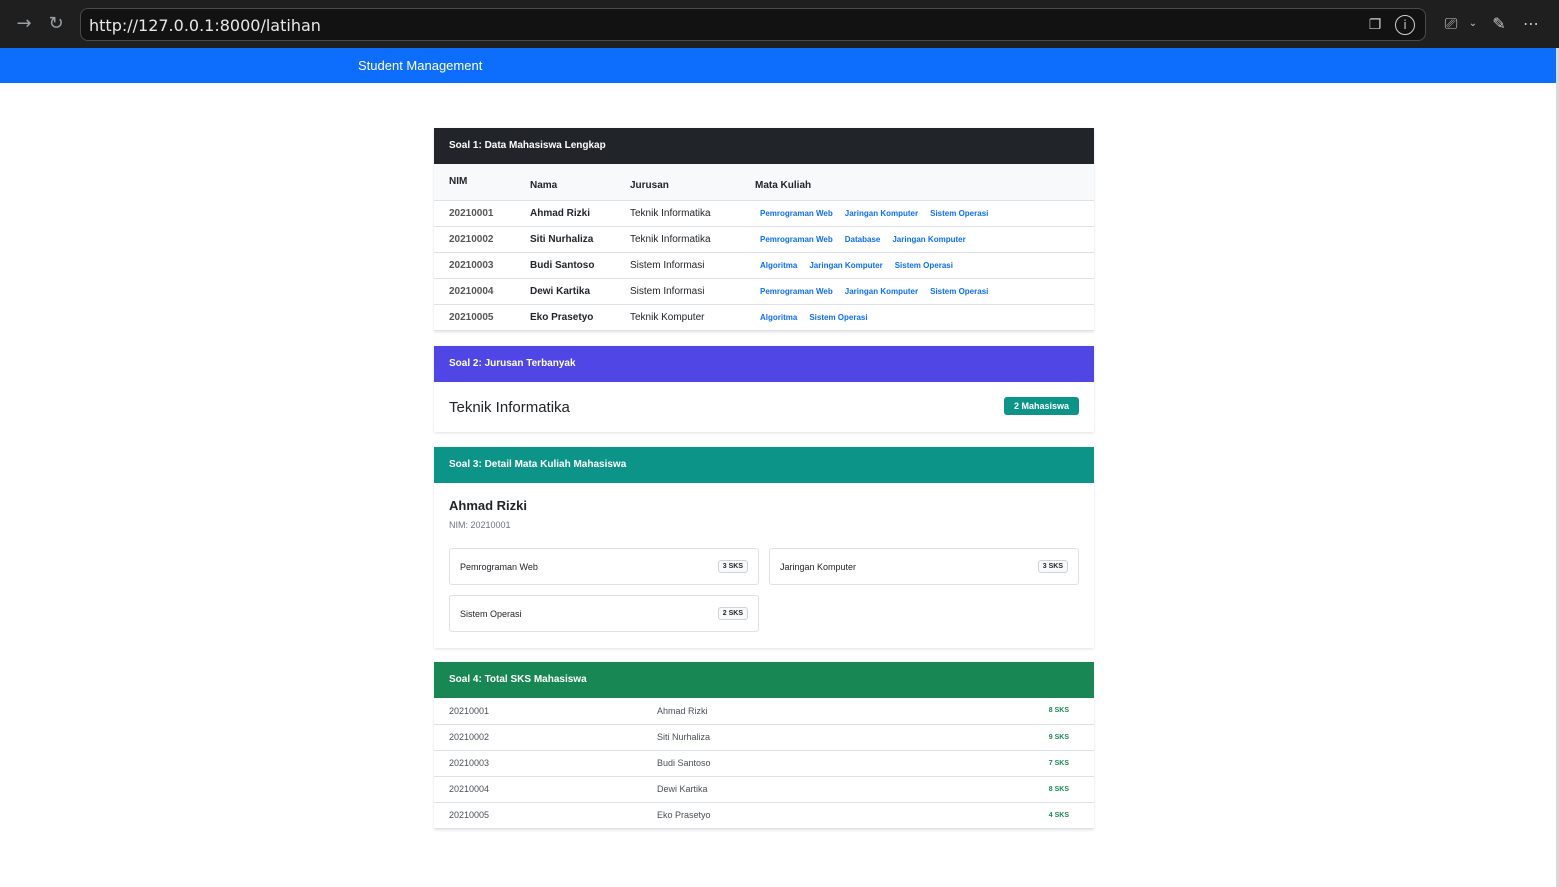 Image resolution: width=1559 pixels, height=887 pixels. Describe the element at coordinates (499, 567) in the screenshot. I see `course-name: Pemrograman Web` at that location.